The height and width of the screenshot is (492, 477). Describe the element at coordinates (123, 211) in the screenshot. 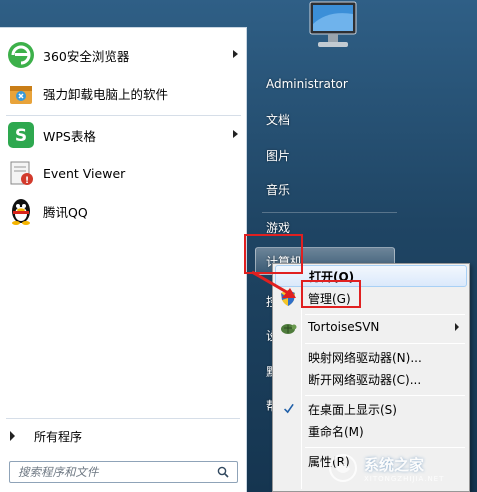

I see `program-item-qq: 腾讯QQ` at that location.